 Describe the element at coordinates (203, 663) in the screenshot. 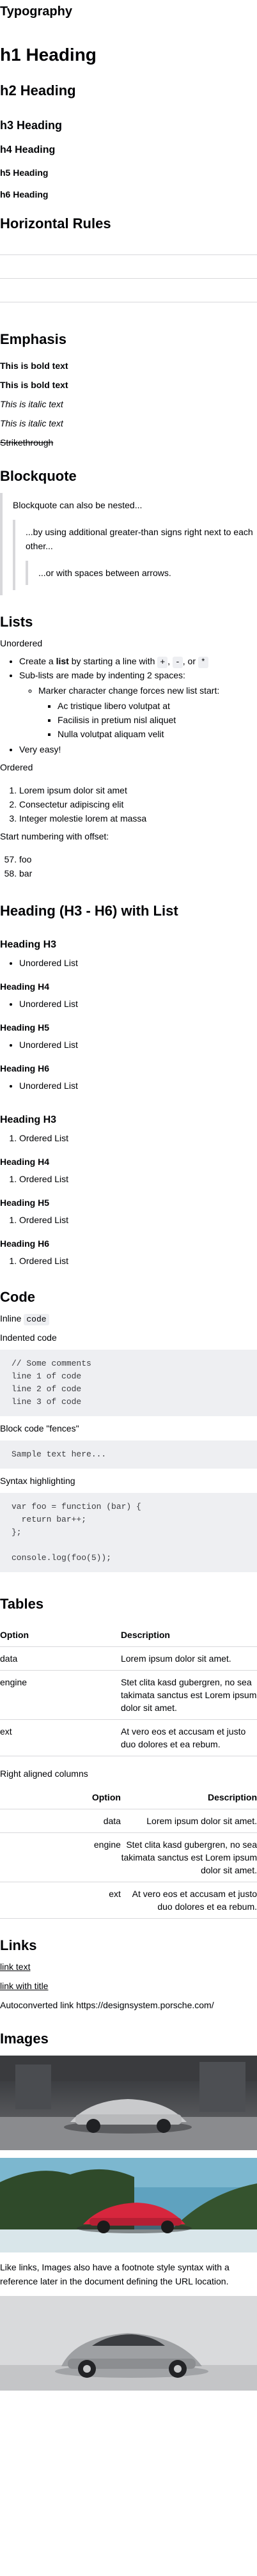

I see `inline-code: *` at that location.